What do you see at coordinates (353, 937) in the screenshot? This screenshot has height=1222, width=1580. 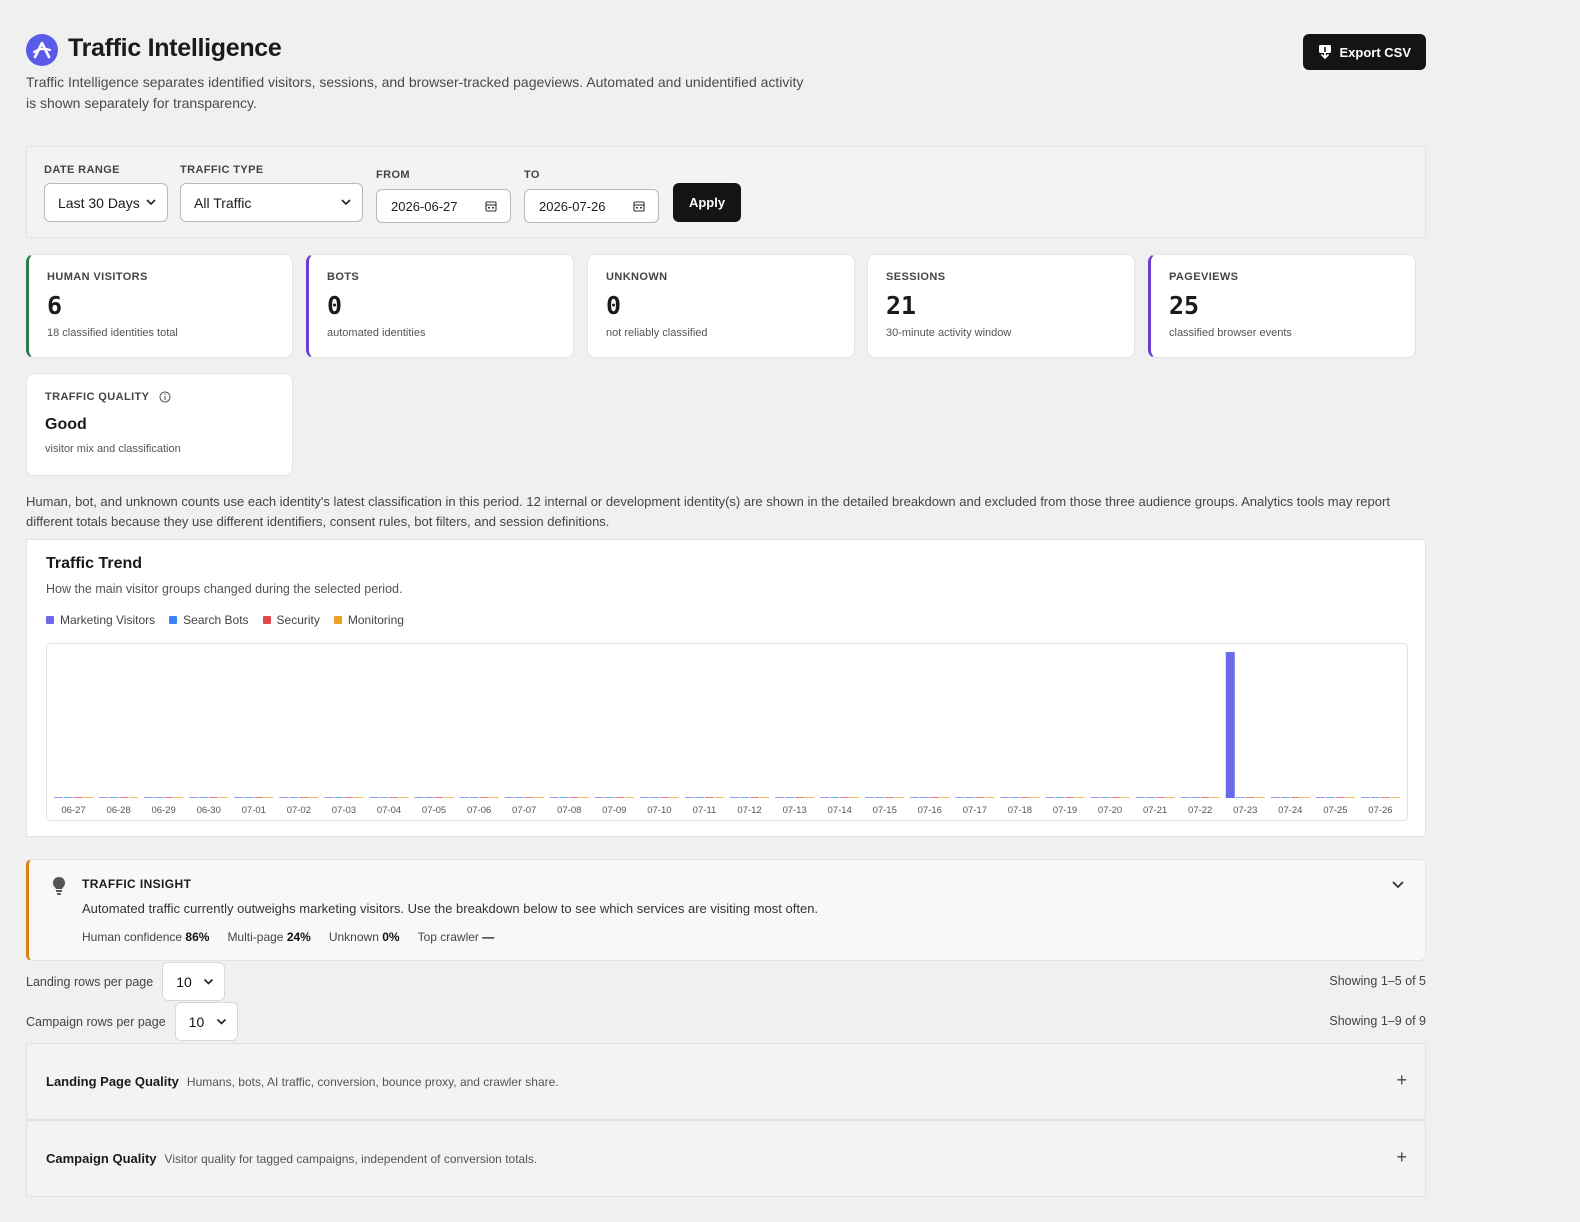 I see `metric-label: Unknown` at bounding box center [353, 937].